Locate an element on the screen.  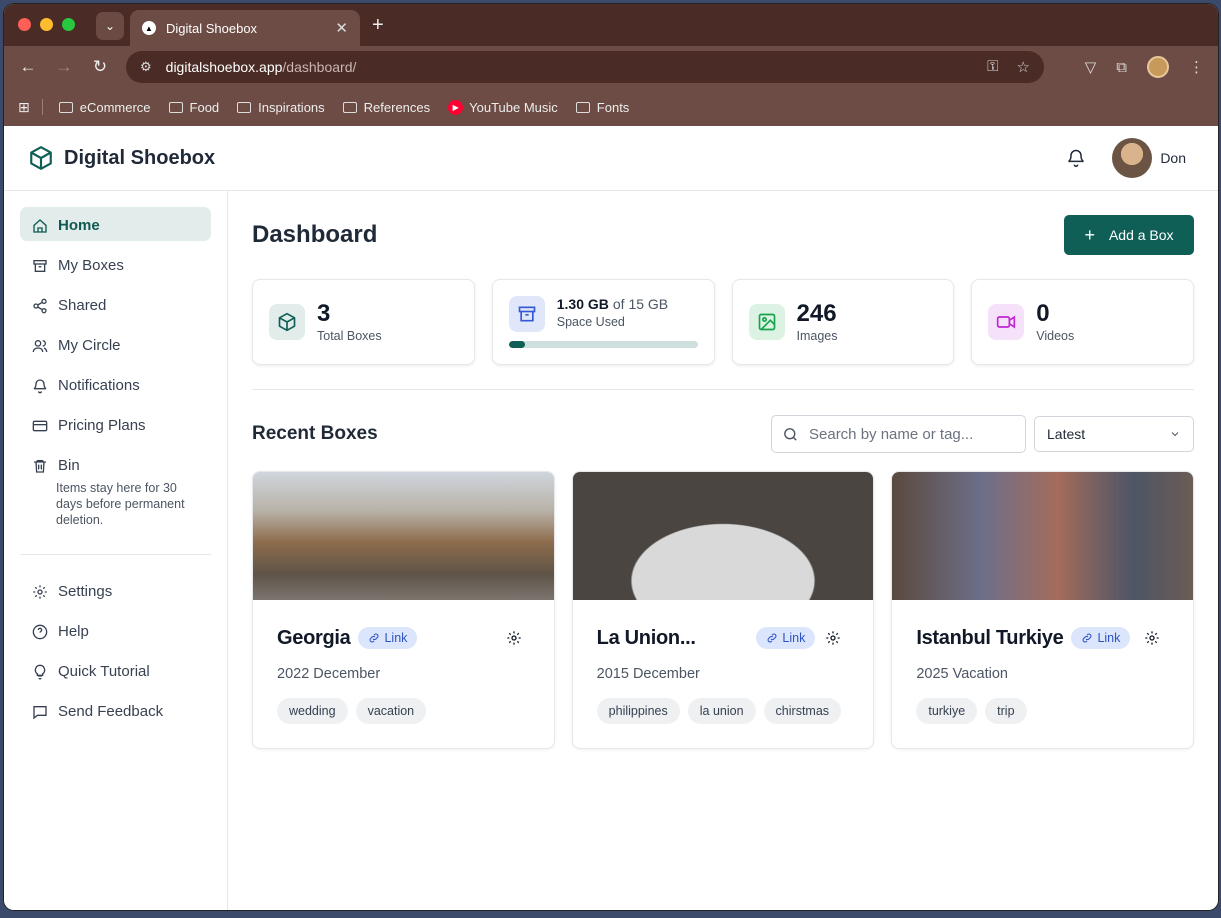
tag: chirstmas is located at coordinates (802, 711).